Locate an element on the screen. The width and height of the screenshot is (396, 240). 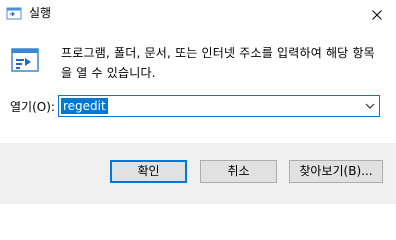
close-button is located at coordinates (377, 15).